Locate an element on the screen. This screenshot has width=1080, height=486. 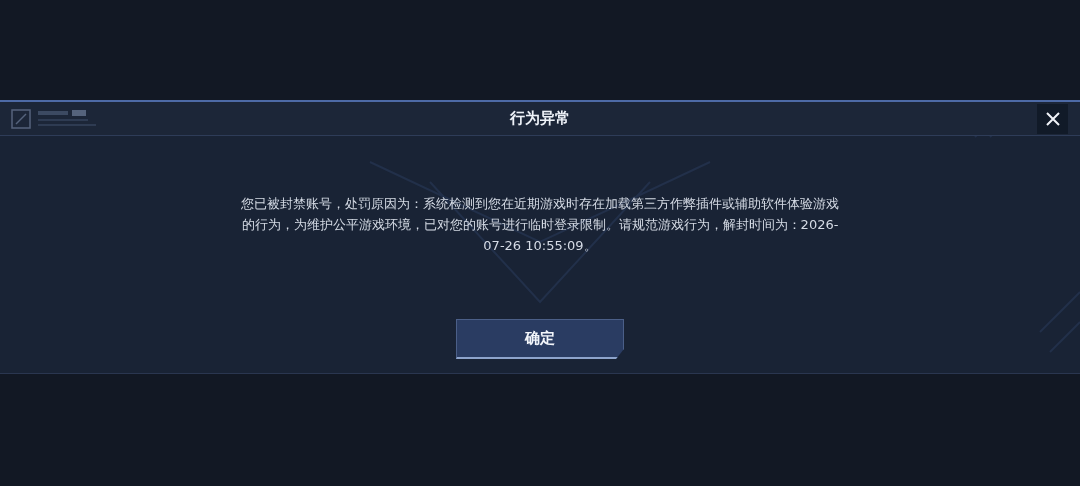
close-button is located at coordinates (1052, 119).